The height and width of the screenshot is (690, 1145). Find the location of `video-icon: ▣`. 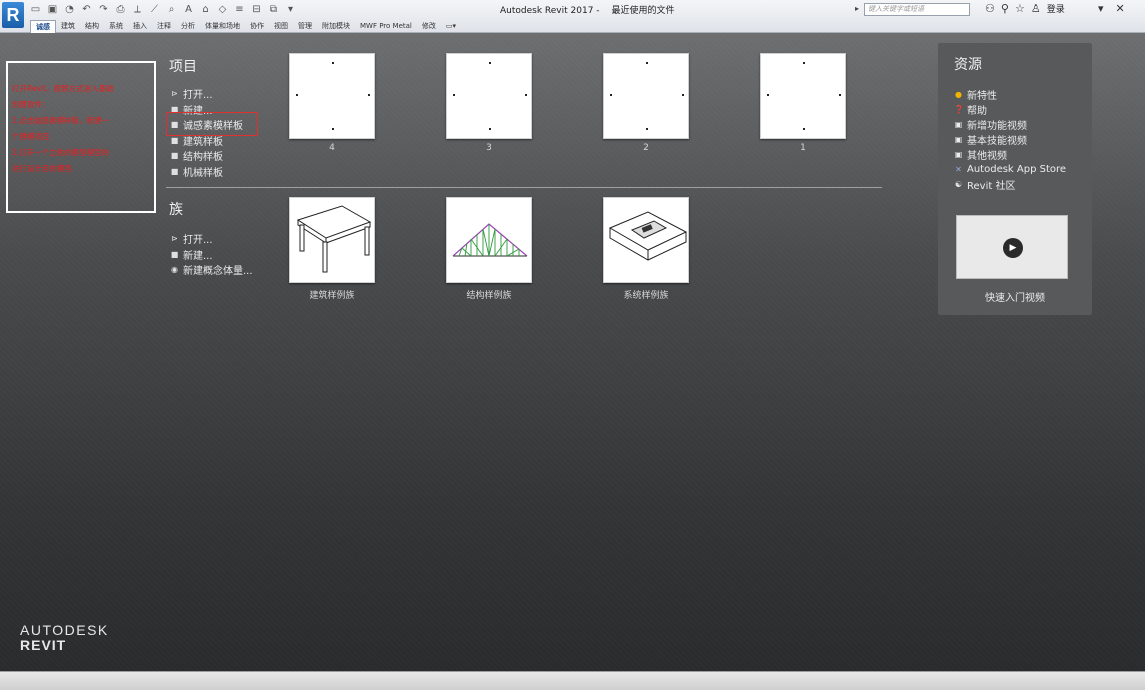

video-icon: ▣ is located at coordinates (958, 124).